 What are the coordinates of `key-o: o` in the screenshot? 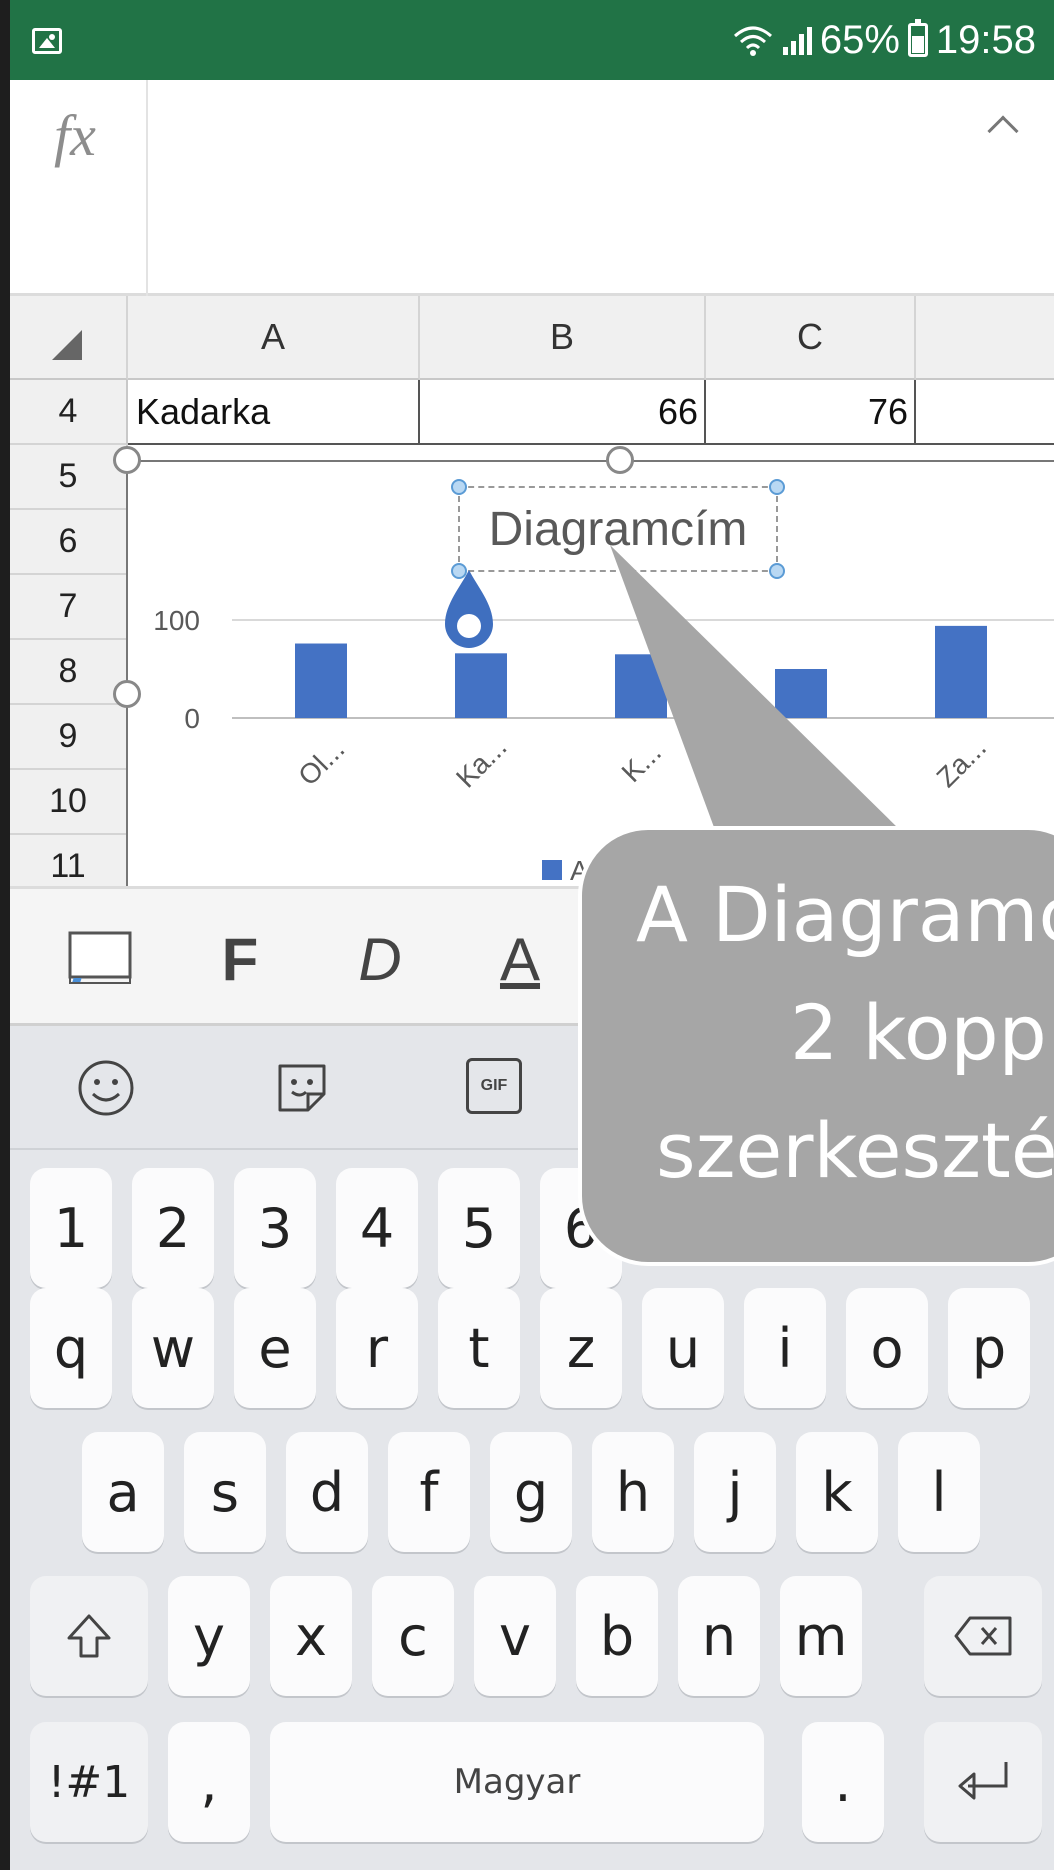 It's located at (887, 1348).